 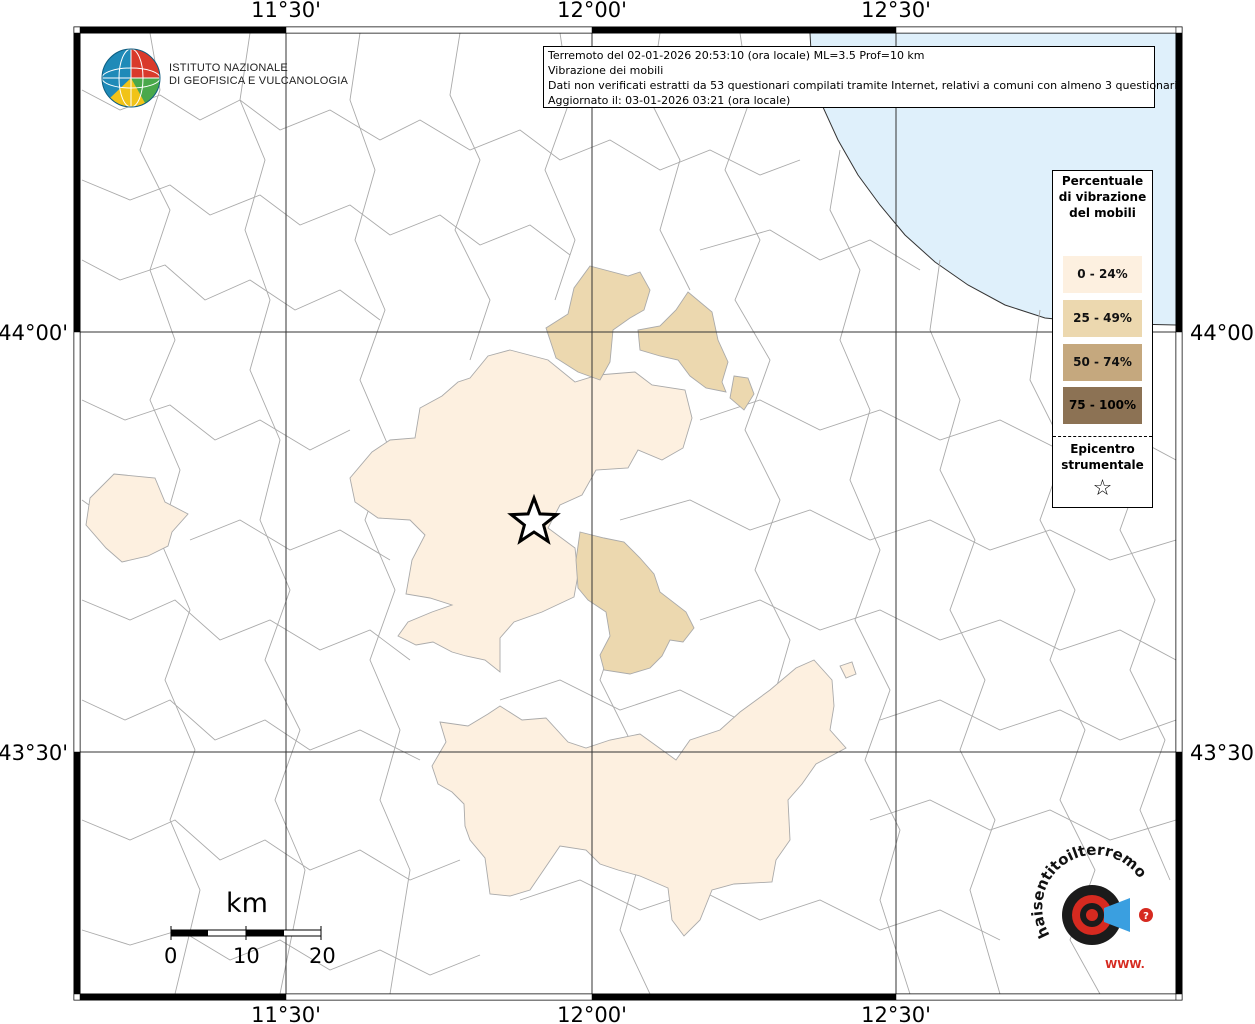 I want to click on scale-tick-20: 20, so click(x=322, y=956).